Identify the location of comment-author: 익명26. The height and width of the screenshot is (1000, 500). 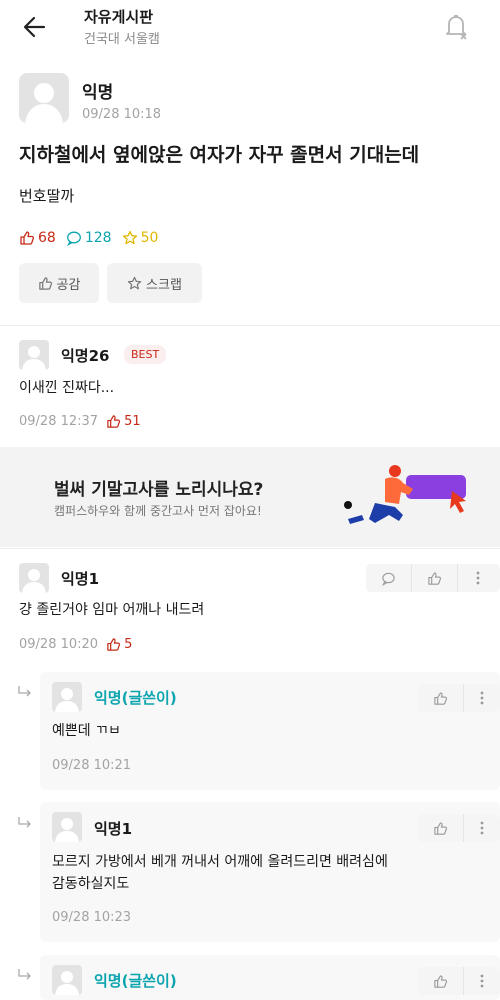
(85, 356).